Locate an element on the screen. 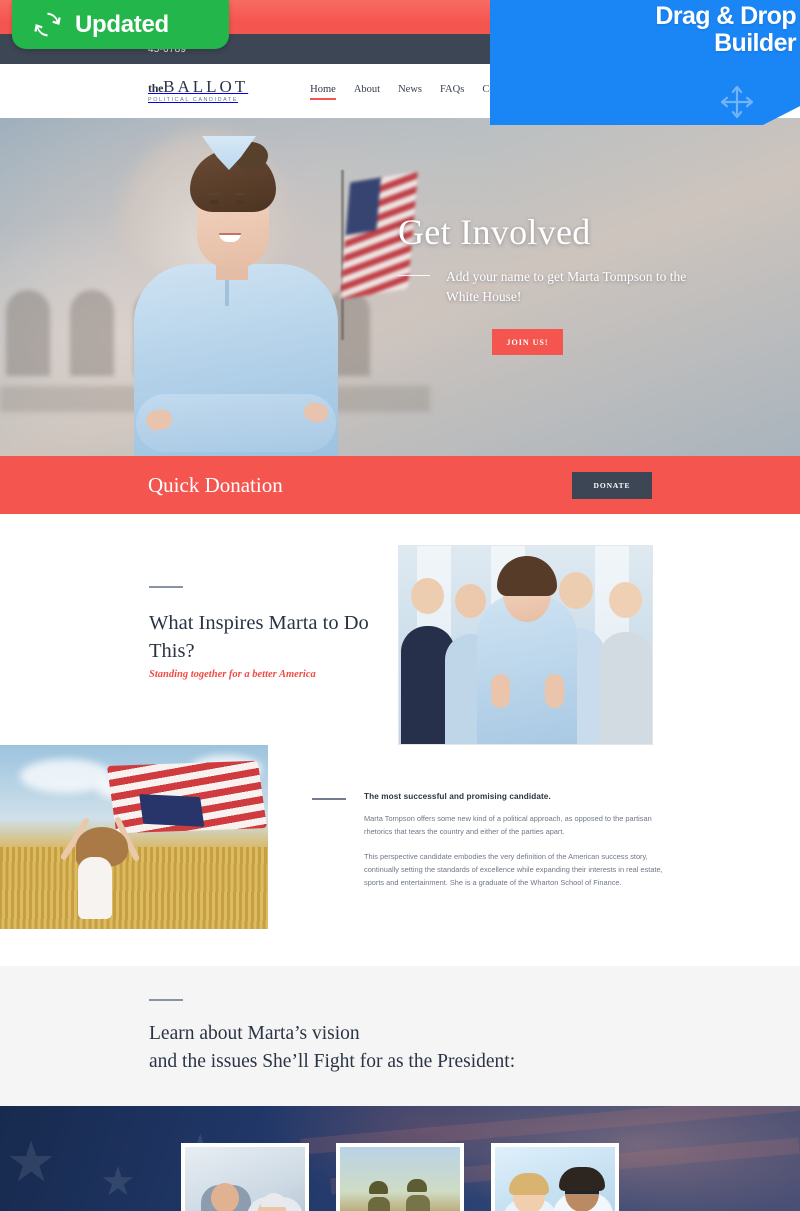 This screenshot has width=800, height=1211. hero-divider is located at coordinates (414, 275).